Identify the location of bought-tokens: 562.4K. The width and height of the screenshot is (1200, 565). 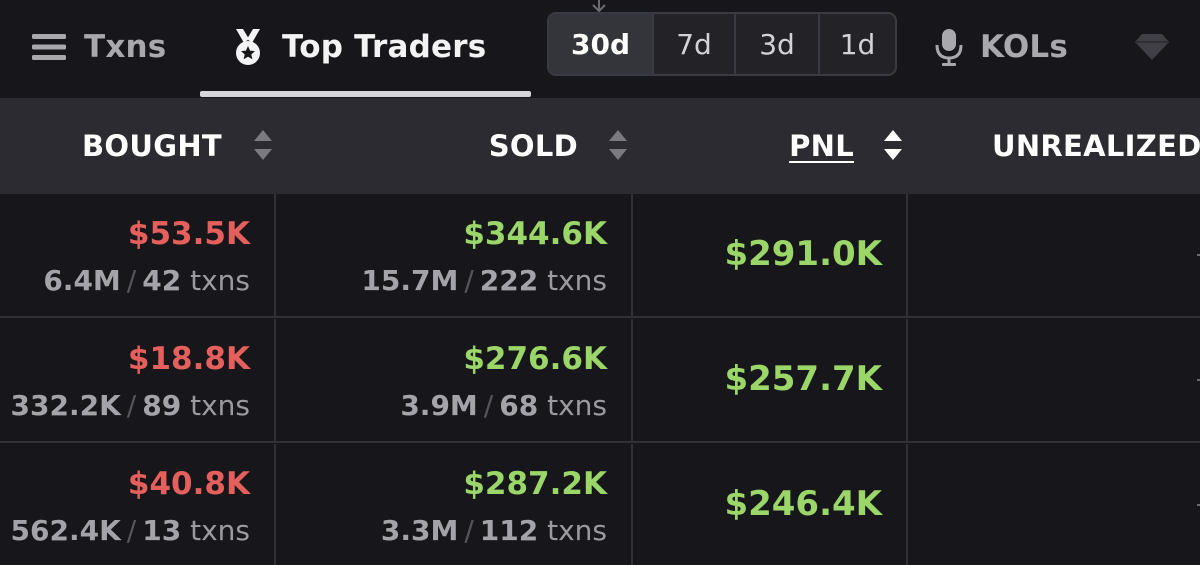
(65, 530).